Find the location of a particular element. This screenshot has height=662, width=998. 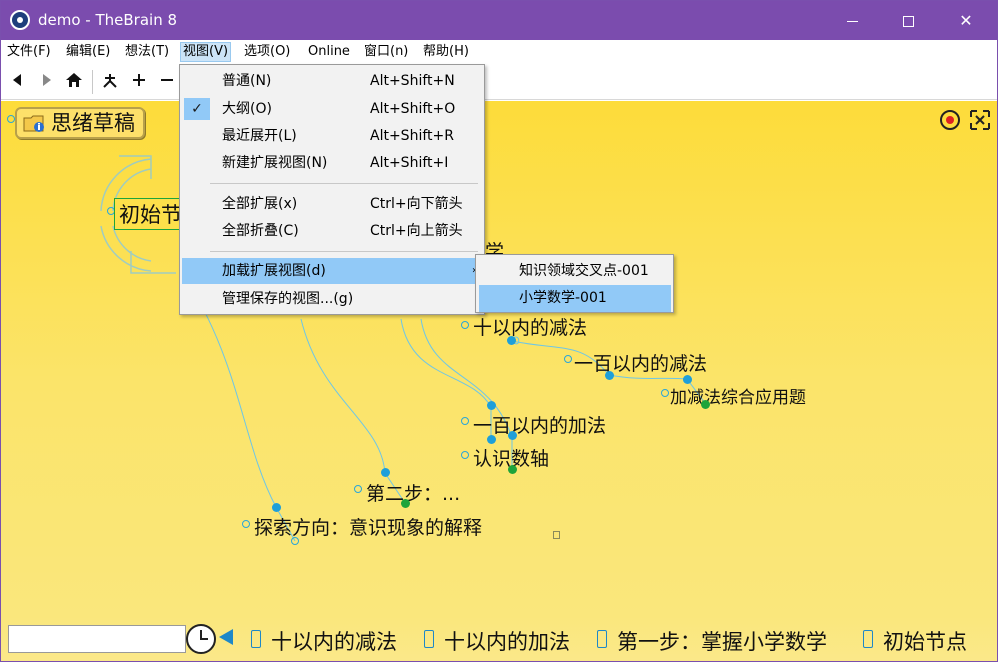

menu-options: 选项(O) is located at coordinates (267, 52).